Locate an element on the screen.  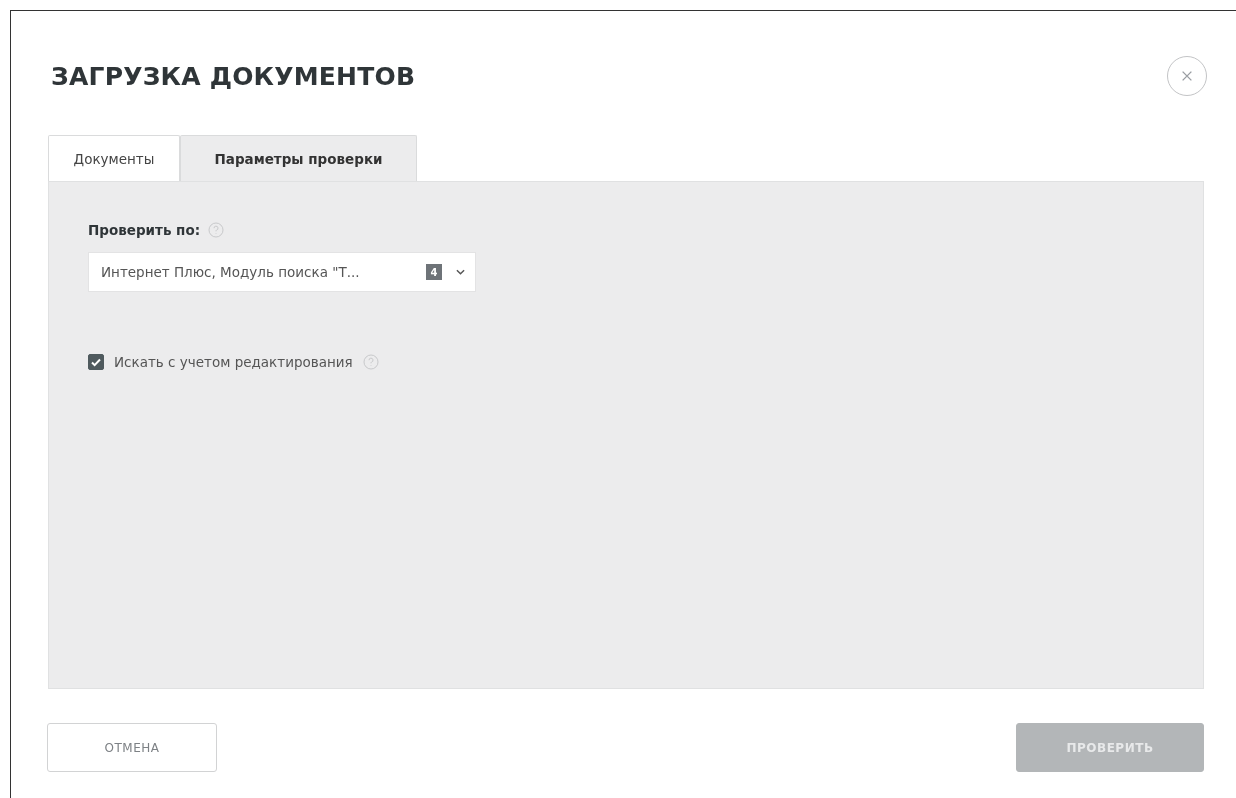
dialog-title: ЗАГРУЗКА ДОКУМЕНТОВ is located at coordinates (233, 76).